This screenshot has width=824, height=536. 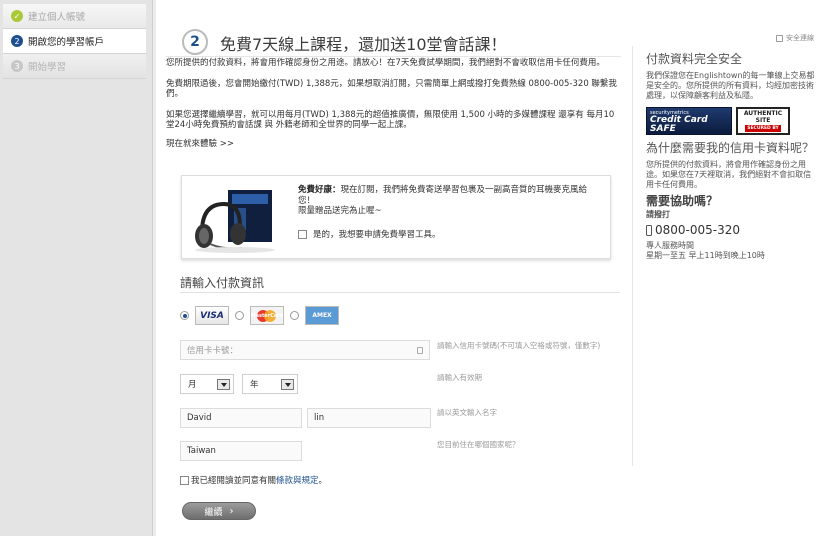 What do you see at coordinates (800, 38) in the screenshot?
I see `secure-link-label: 安全連線` at bounding box center [800, 38].